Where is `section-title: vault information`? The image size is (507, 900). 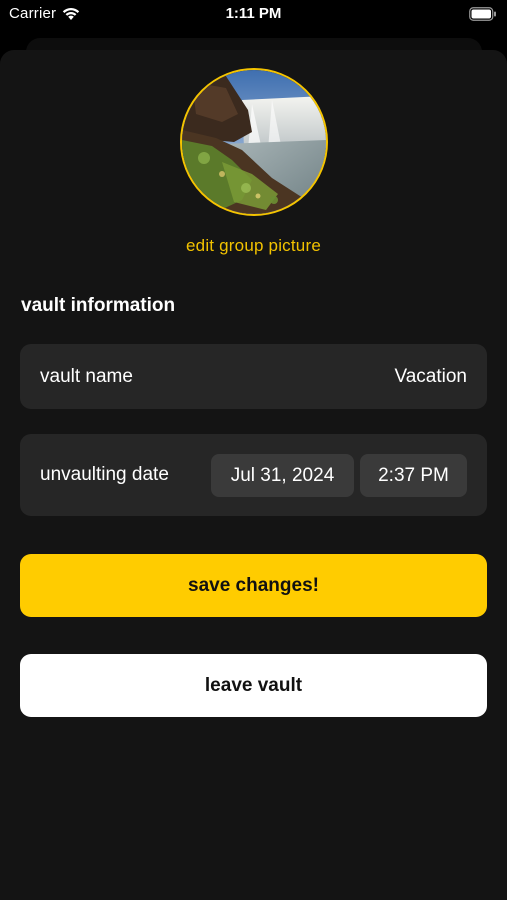 section-title: vault information is located at coordinates (98, 305).